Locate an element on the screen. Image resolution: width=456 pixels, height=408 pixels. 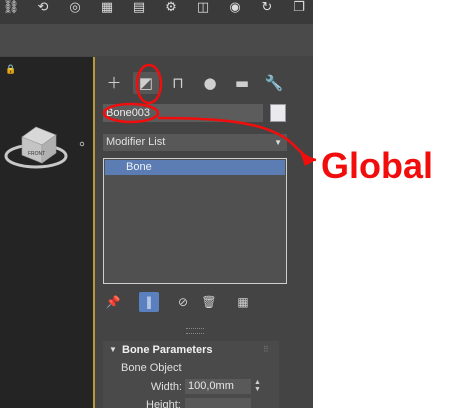
motion-tab: ● is located at coordinates (210, 83).